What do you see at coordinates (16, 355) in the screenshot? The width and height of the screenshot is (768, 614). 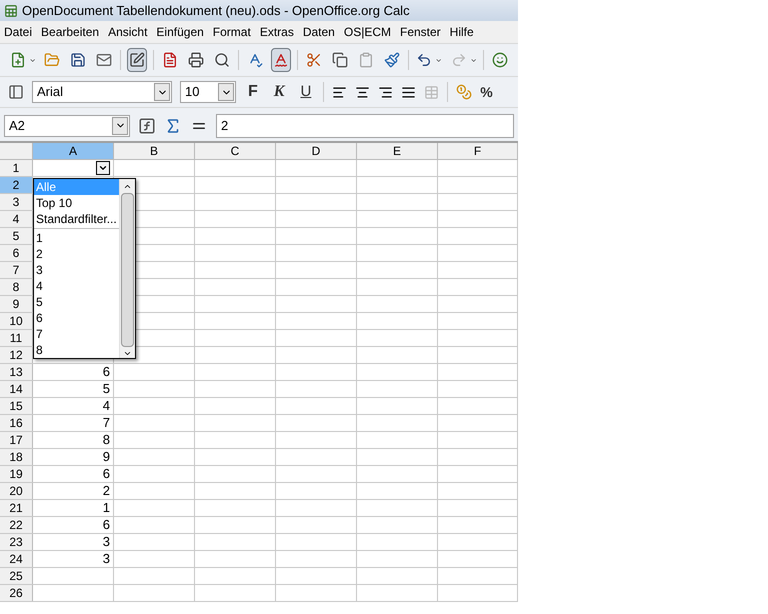 I see `row-header: 12` at bounding box center [16, 355].